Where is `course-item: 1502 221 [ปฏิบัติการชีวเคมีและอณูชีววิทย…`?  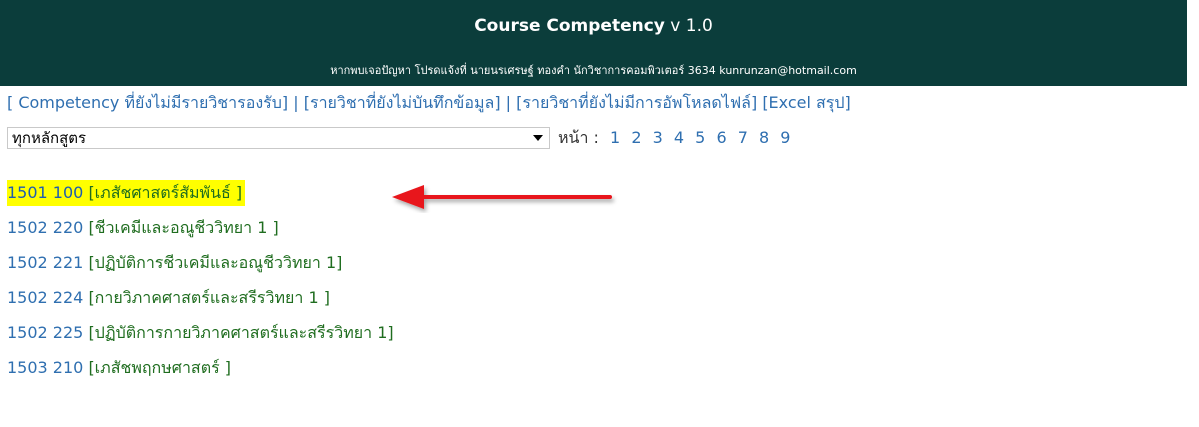 course-item: 1502 221 [ปฏิบัติการชีวเคมีและอณูชีววิทย… is located at coordinates (174, 263).